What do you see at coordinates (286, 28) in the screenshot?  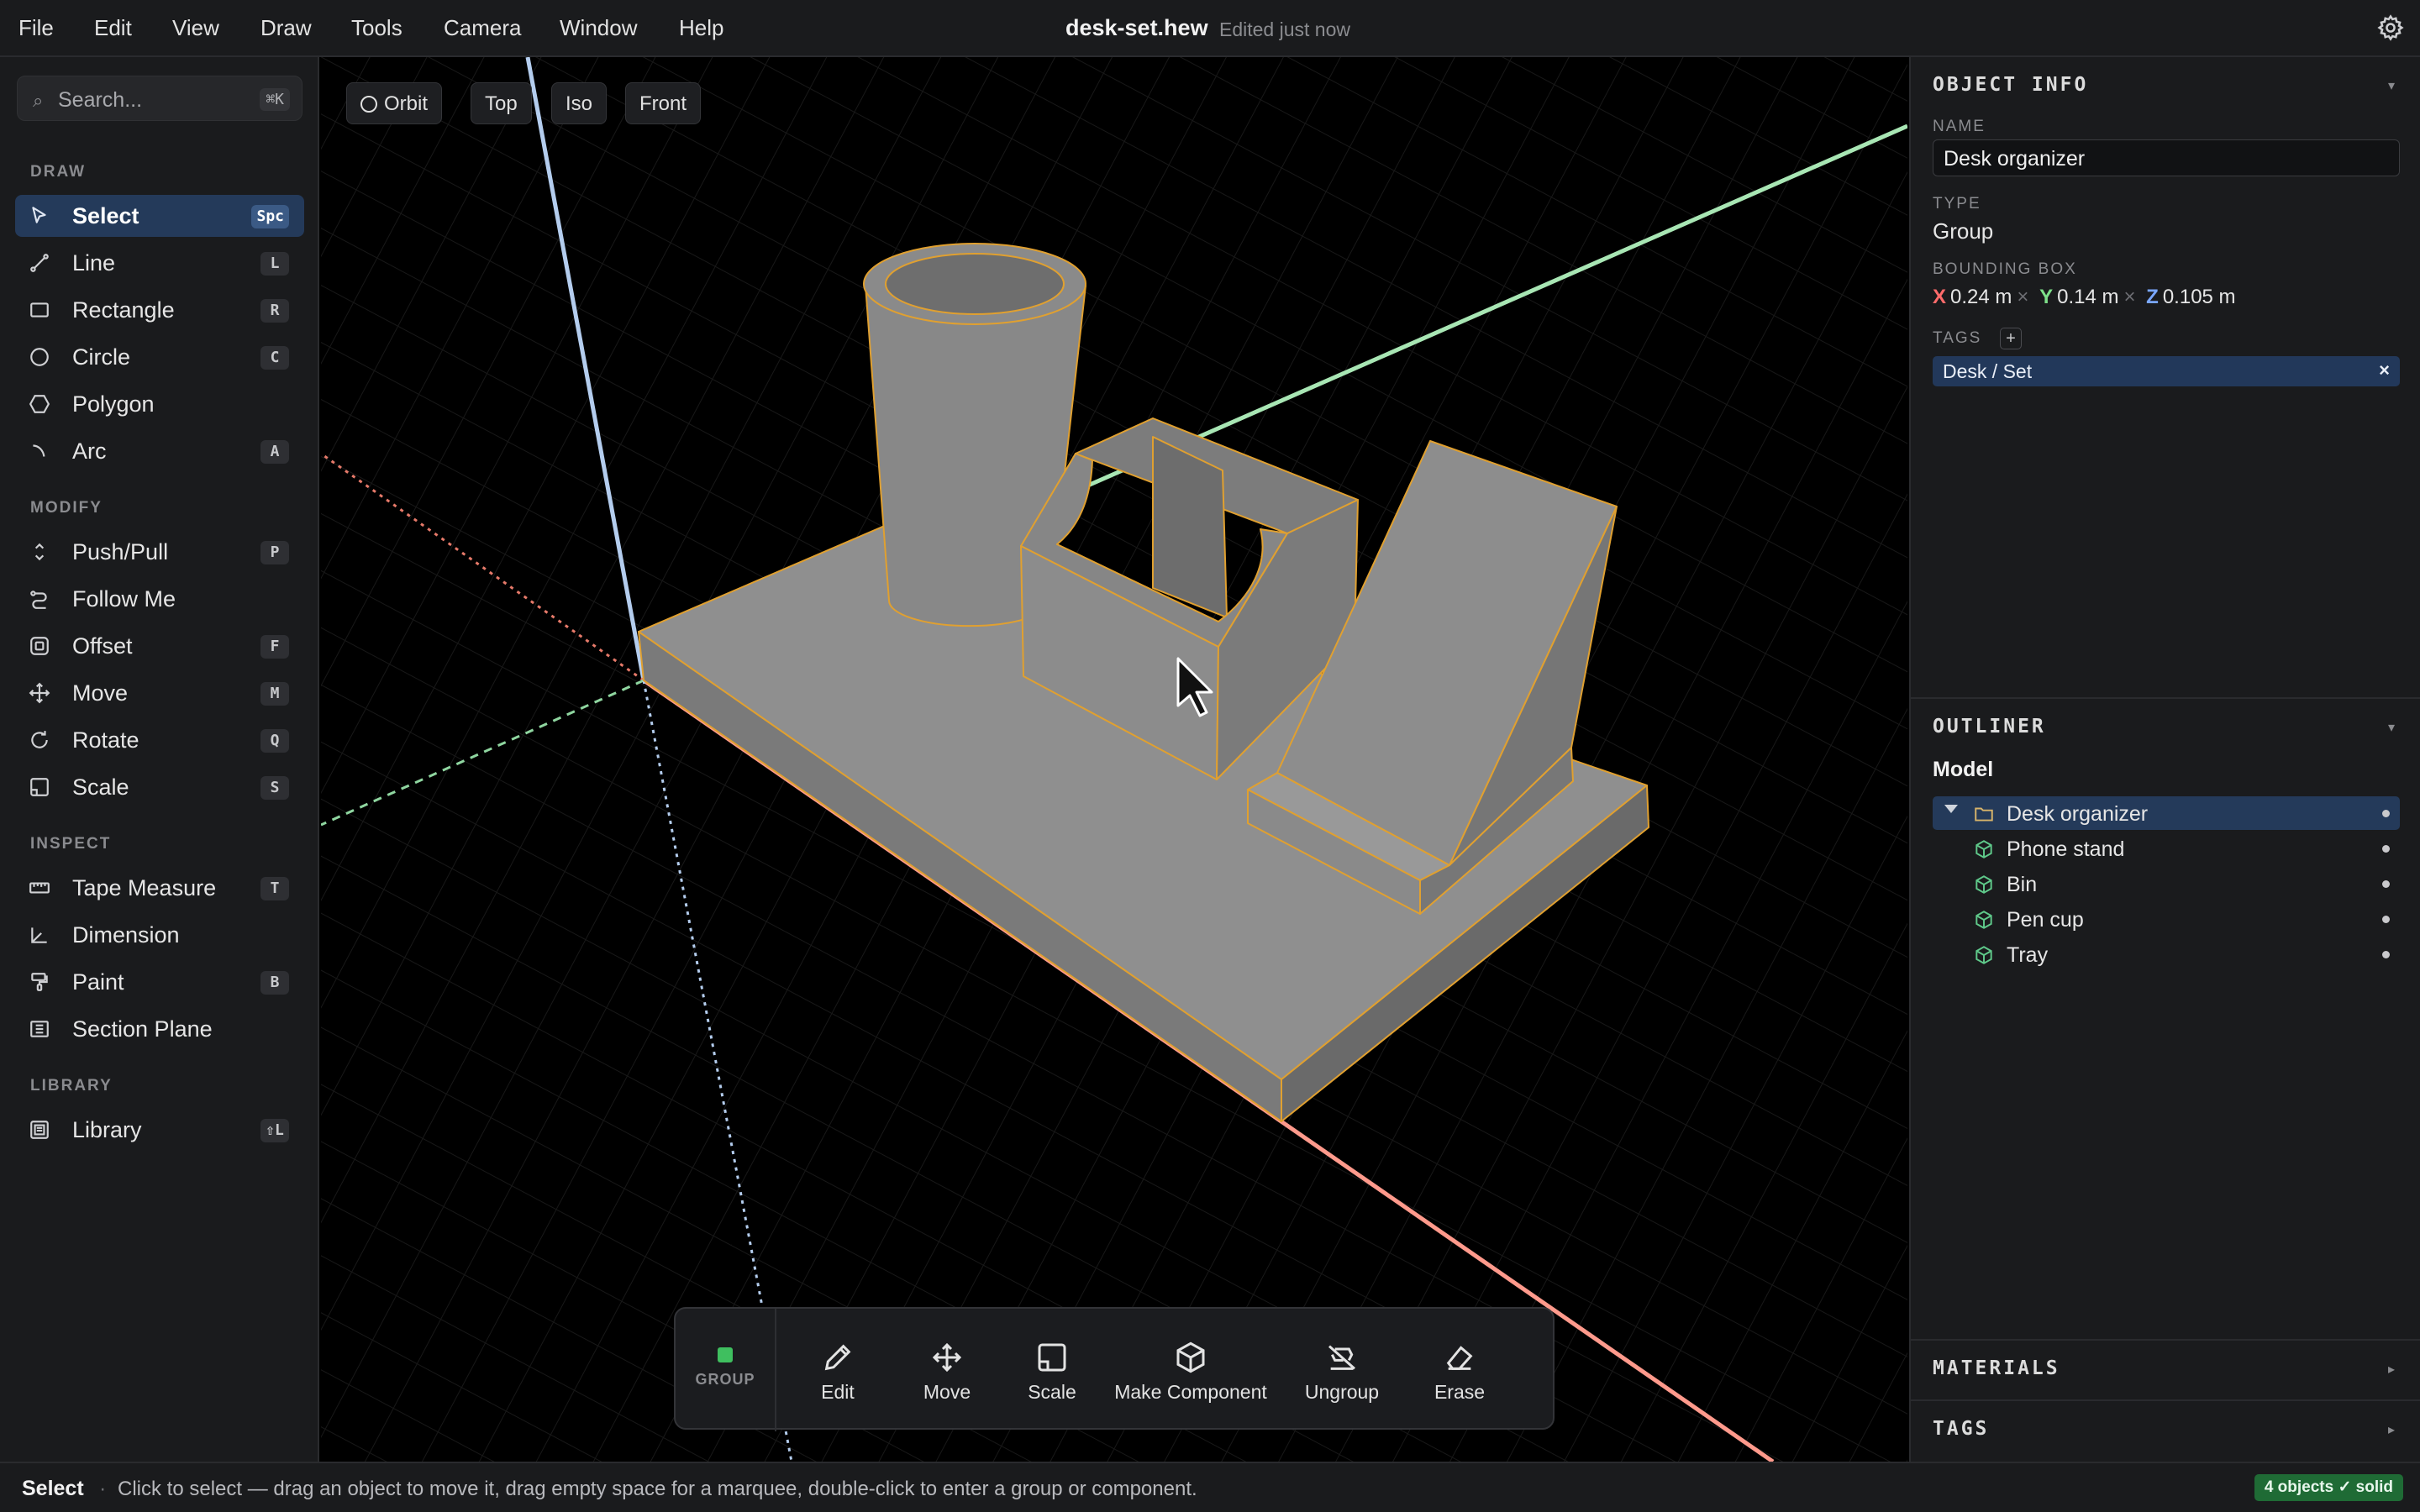 I see `menu-draw: Draw` at bounding box center [286, 28].